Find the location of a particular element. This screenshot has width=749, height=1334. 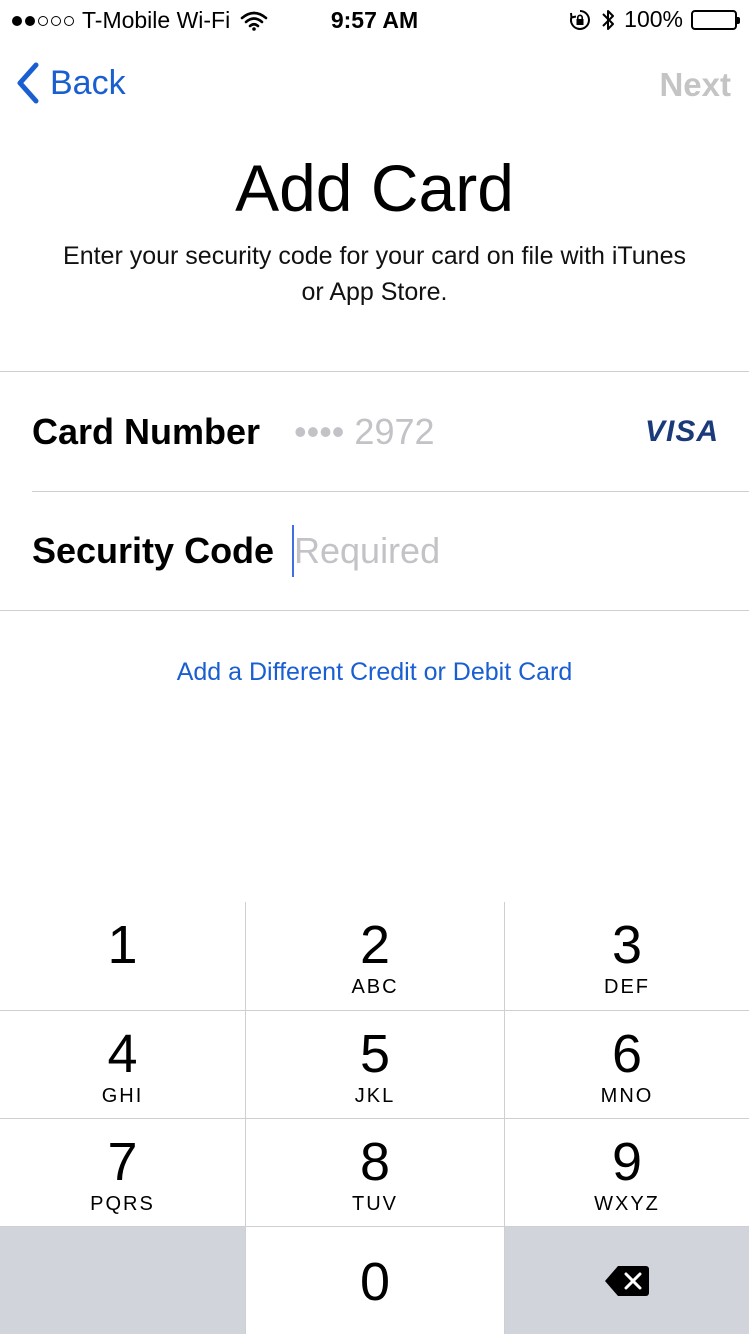

security-code-row: Security Code Required is located at coordinates (374, 550).